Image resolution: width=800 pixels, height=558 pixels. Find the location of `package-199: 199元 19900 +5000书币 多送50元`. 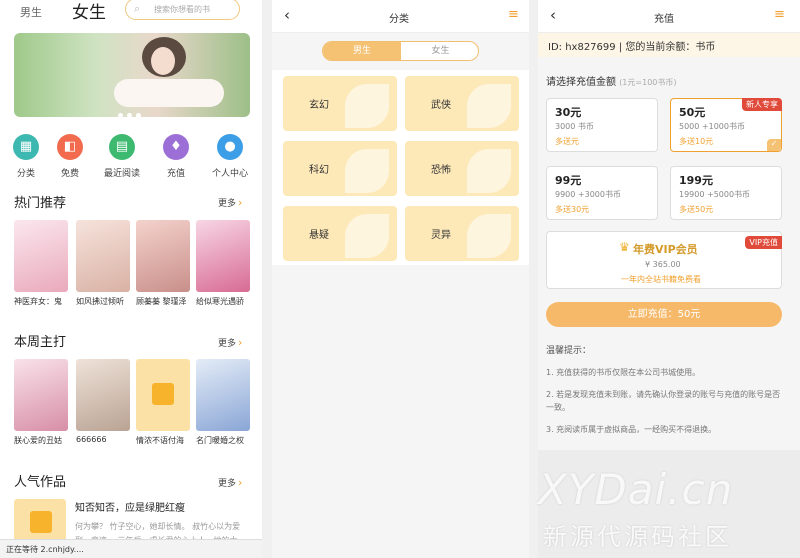

package-199: 199元 19900 +5000书币 多送50元 is located at coordinates (726, 193).